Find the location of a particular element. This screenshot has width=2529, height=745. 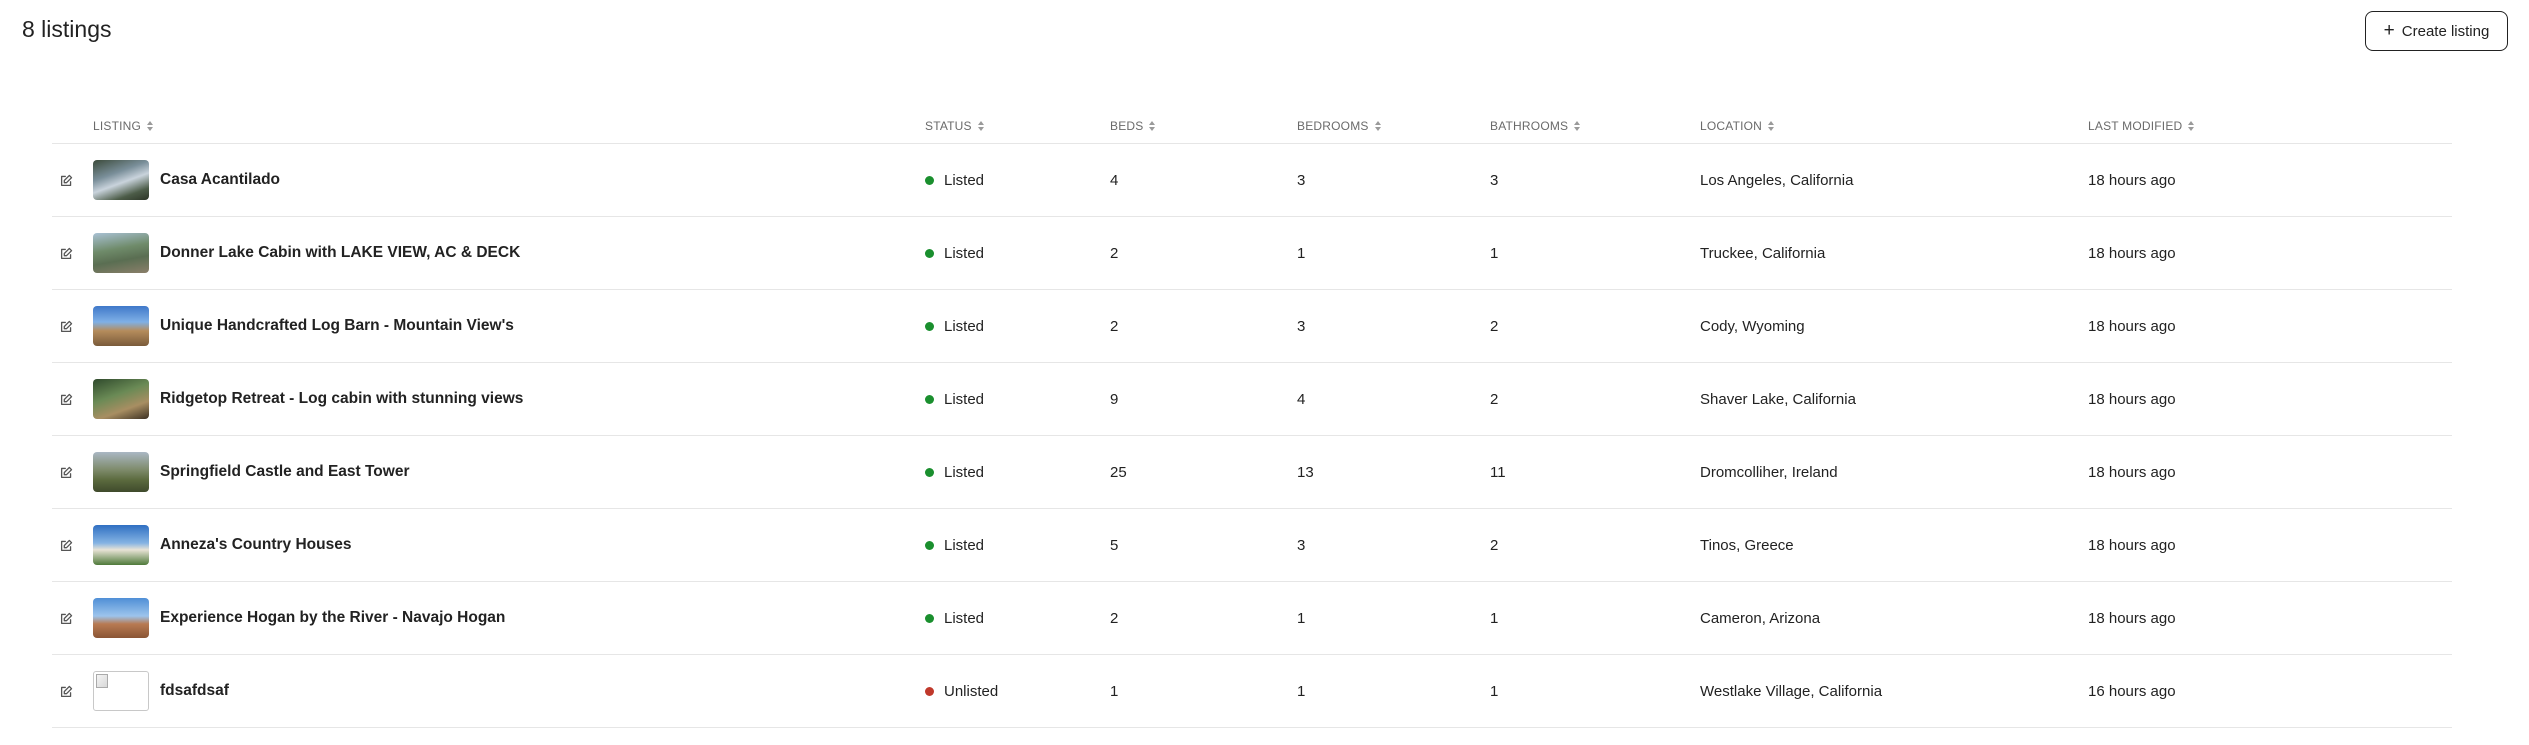

column-header-listing: LISTING is located at coordinates (123, 126).